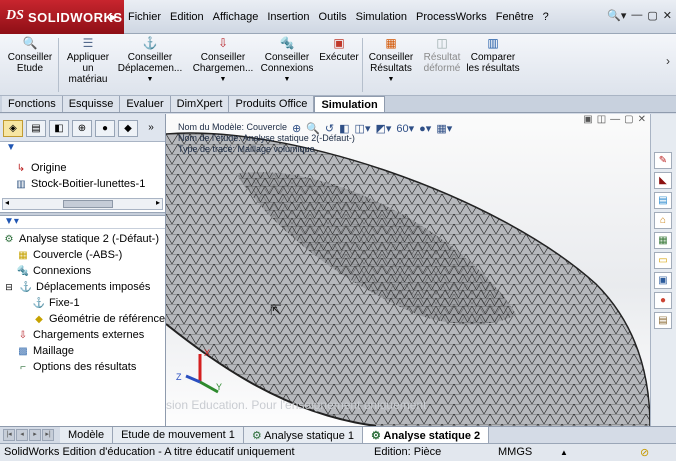 This screenshot has width=676, height=461. Describe the element at coordinates (82, 168) in the screenshot. I see `tree-item-origin: ↳ Origine` at that location.